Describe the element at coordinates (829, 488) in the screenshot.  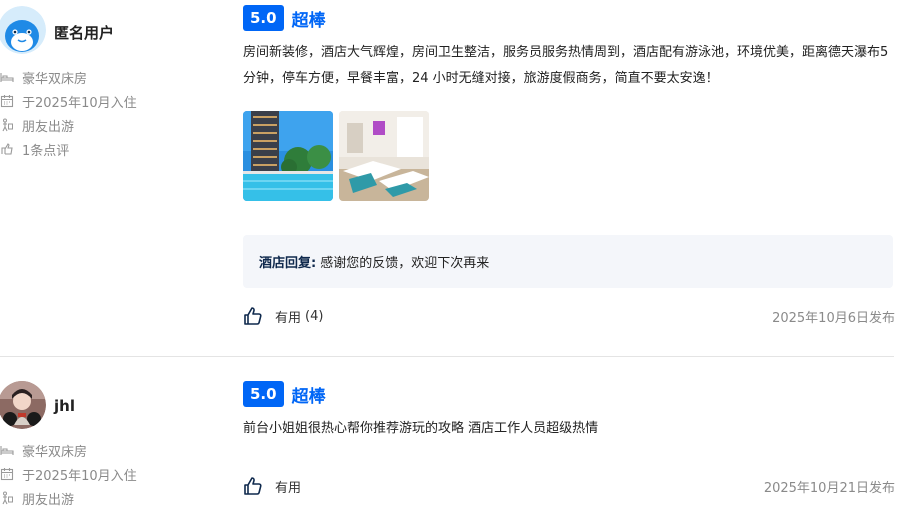
I see `publish-date: 2025年10月21日发布` at that location.